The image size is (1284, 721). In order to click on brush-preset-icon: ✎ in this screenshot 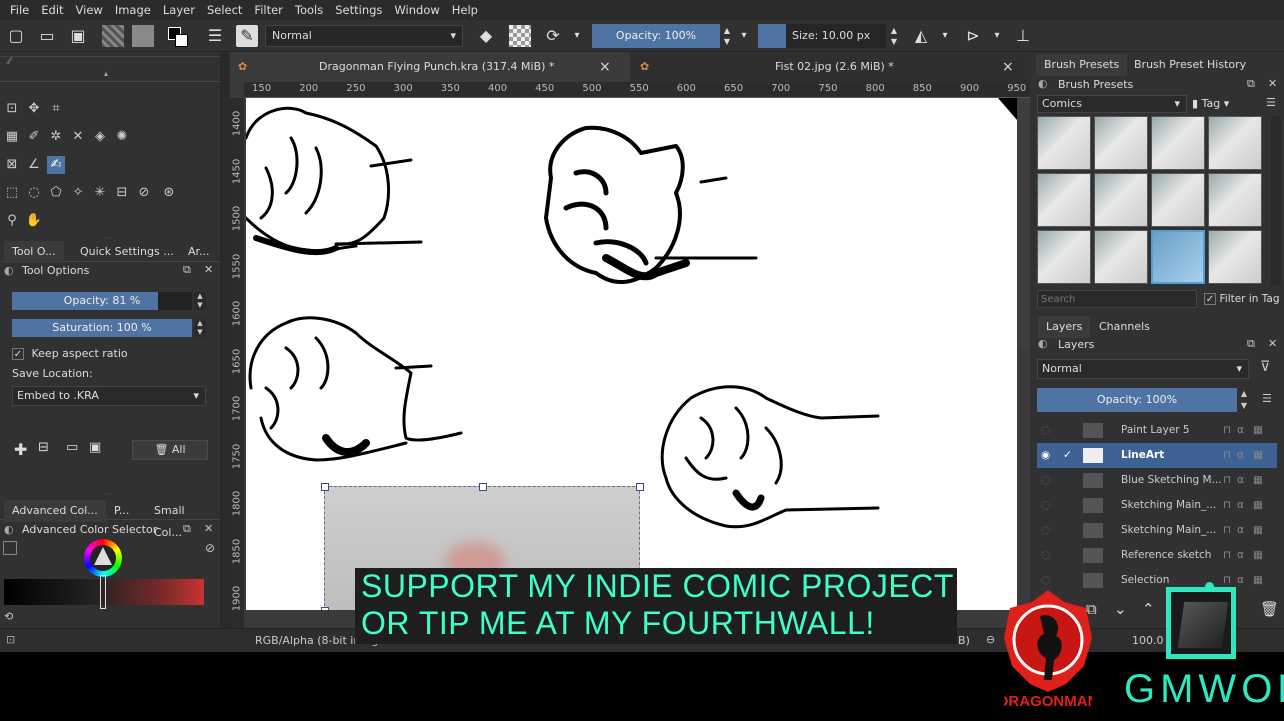, I will do `click(247, 36)`.